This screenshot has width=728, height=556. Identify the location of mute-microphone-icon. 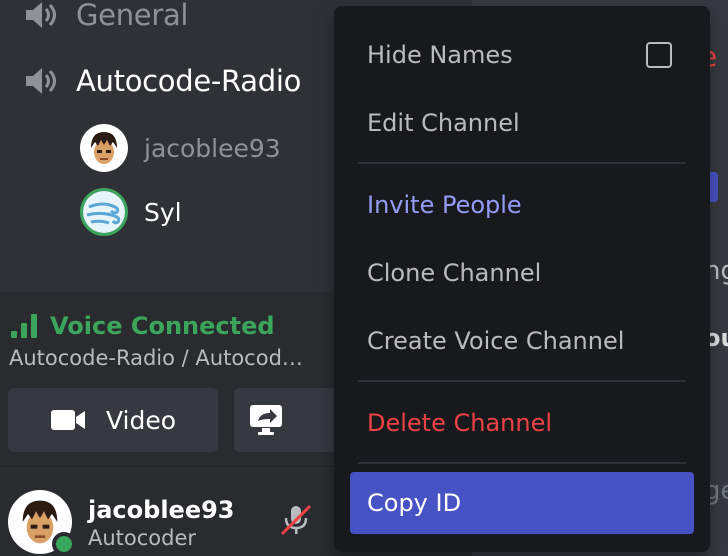
(296, 520).